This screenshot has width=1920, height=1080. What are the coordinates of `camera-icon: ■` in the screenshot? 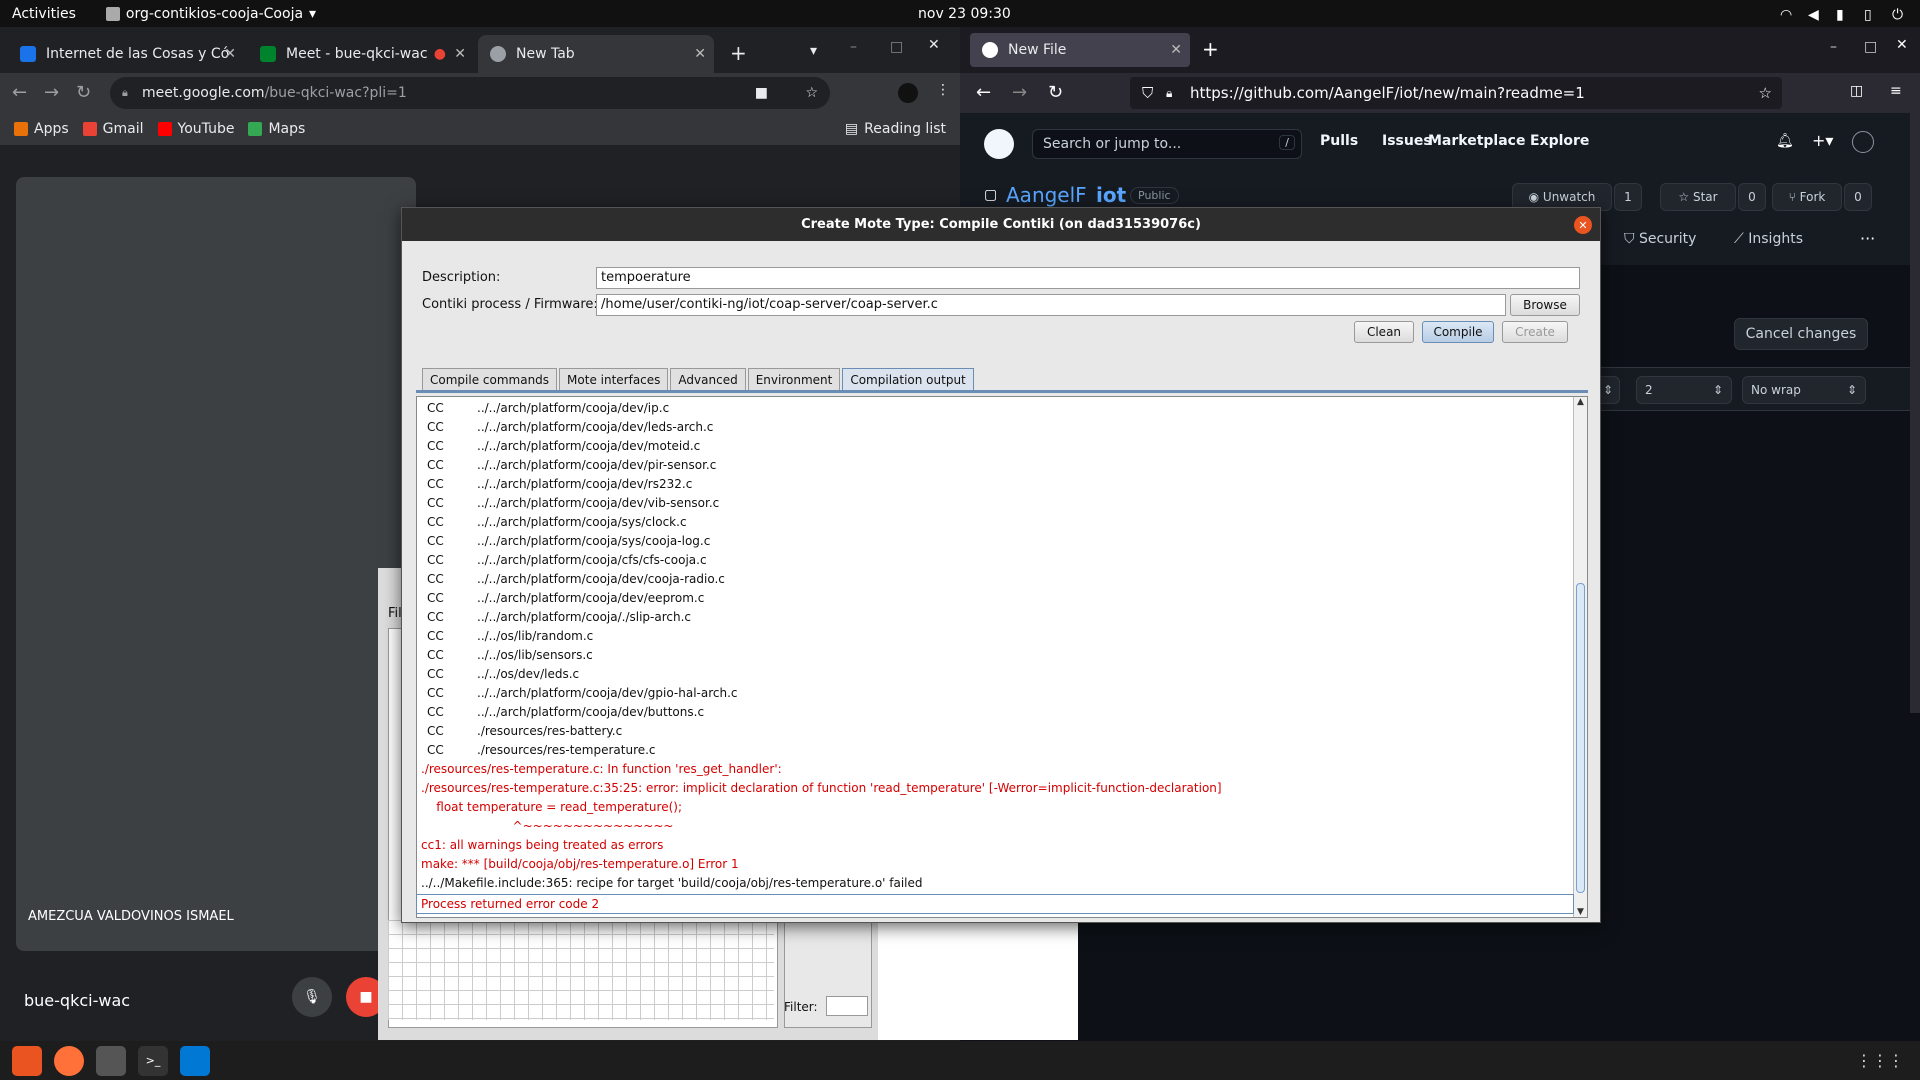 It's located at (761, 93).